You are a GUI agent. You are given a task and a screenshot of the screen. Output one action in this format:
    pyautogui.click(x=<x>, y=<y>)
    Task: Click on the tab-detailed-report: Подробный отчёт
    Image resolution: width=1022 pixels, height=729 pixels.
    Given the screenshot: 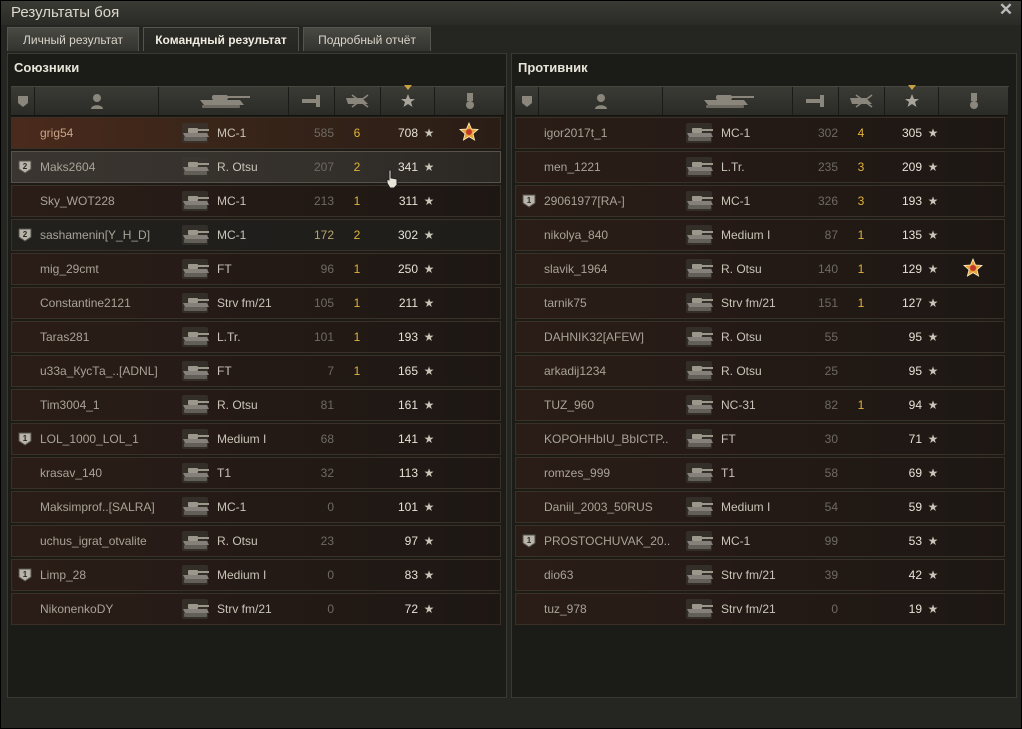 What is the action you would take?
    pyautogui.click(x=367, y=39)
    